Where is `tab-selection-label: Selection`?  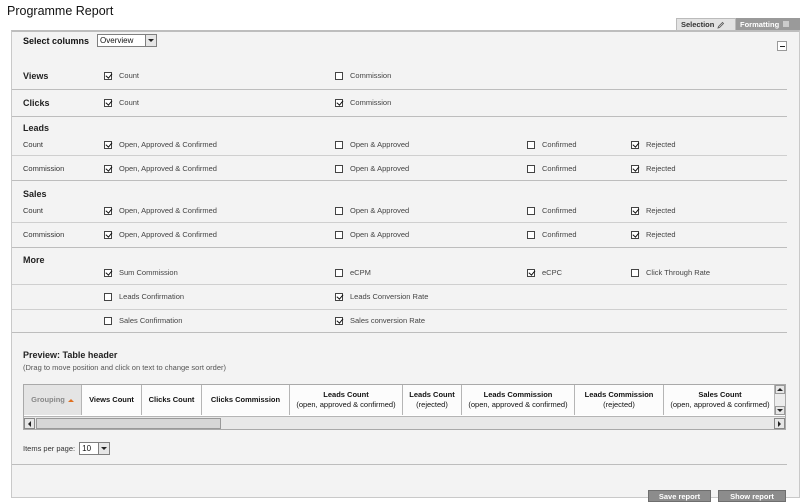
tab-selection-label: Selection is located at coordinates (698, 24).